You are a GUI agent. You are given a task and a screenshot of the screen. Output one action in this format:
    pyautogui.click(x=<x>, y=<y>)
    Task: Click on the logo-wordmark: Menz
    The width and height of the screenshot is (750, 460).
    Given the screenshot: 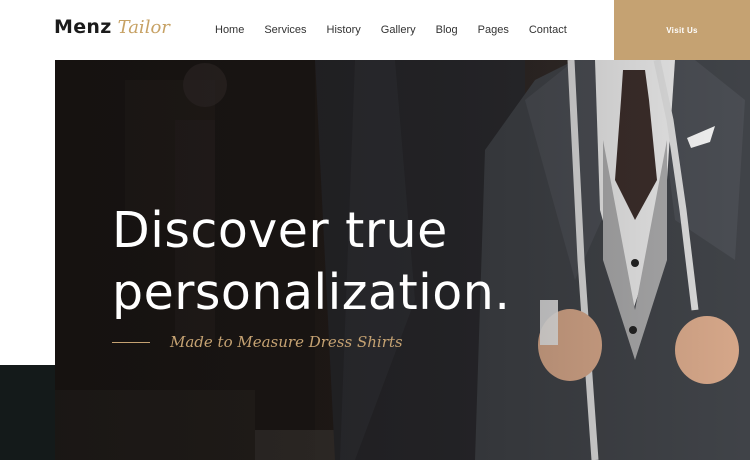 What is the action you would take?
    pyautogui.click(x=83, y=27)
    